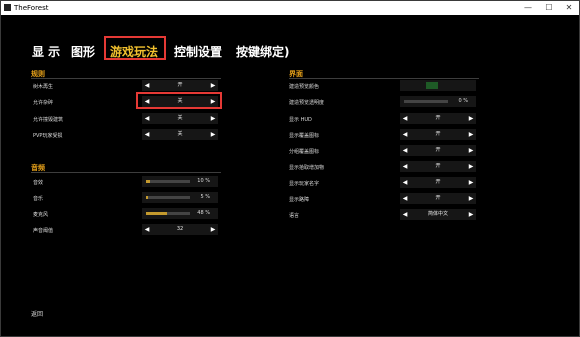  Describe the element at coordinates (528, 8) in the screenshot. I see `minimize-button: —` at that location.